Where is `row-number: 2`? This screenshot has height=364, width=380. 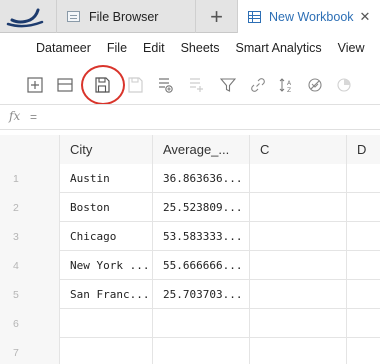
row-number: 2 is located at coordinates (30, 207).